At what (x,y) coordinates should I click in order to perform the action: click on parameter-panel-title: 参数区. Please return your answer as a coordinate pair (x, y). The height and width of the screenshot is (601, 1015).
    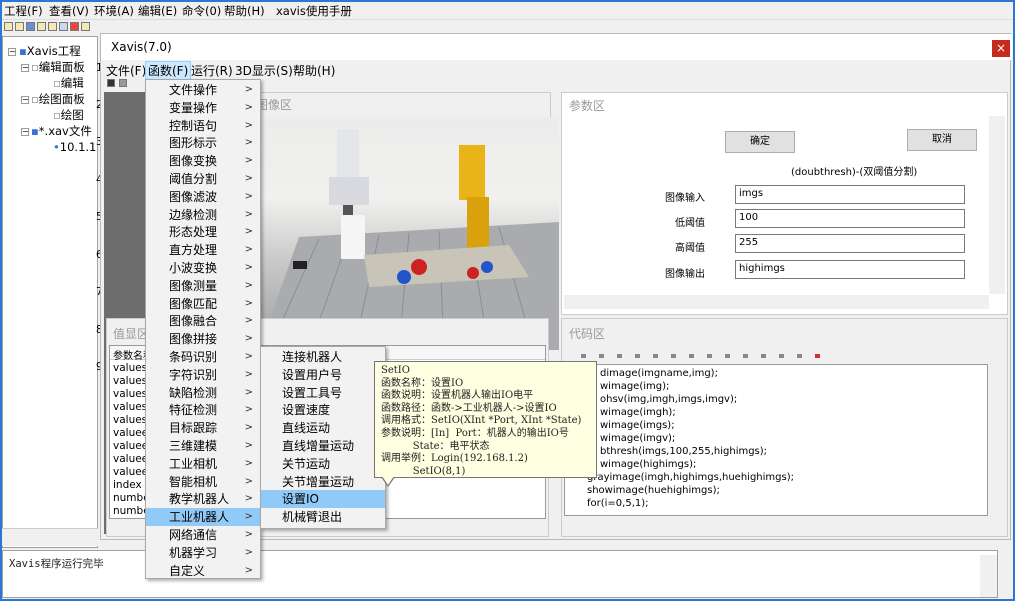
    Looking at the image, I should click on (587, 106).